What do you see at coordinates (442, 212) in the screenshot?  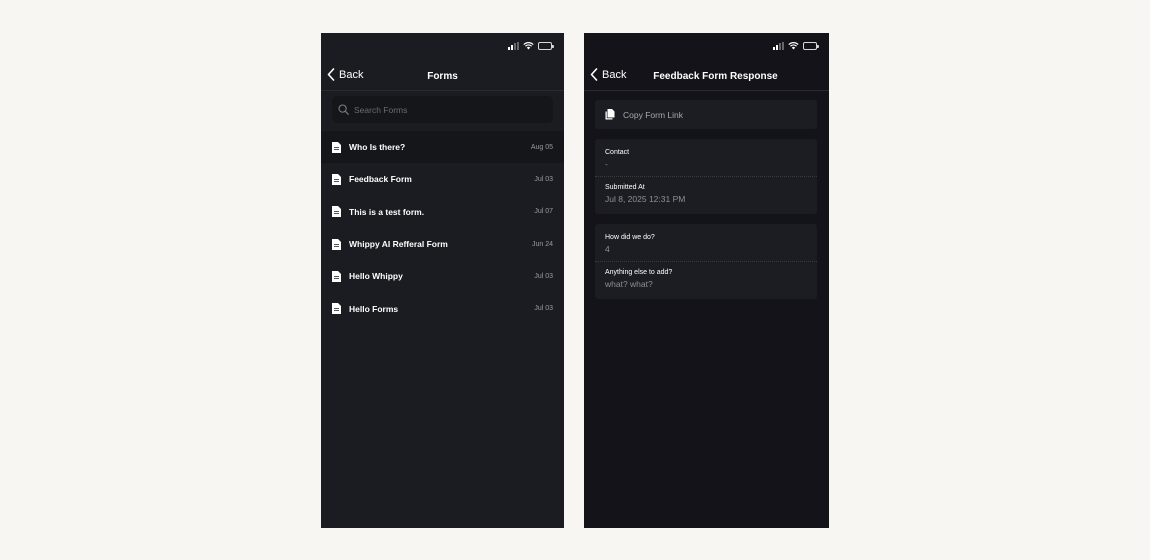 I see `list-item: This is a test form. Jul 07` at bounding box center [442, 212].